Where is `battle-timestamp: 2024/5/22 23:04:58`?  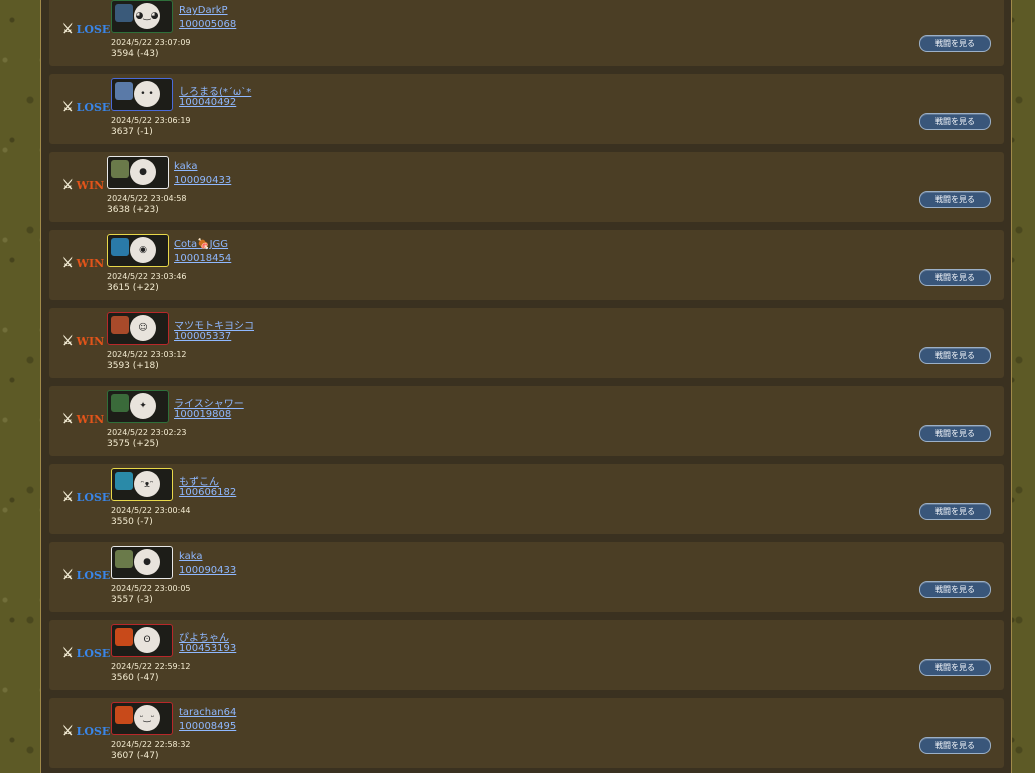 battle-timestamp: 2024/5/22 23:04:58 is located at coordinates (147, 198).